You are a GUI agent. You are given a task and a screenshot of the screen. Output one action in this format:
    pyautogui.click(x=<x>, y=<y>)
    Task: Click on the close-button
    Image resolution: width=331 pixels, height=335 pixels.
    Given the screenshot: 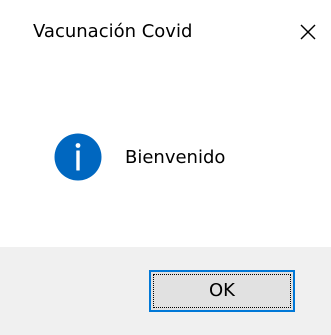 What is the action you would take?
    pyautogui.click(x=308, y=32)
    